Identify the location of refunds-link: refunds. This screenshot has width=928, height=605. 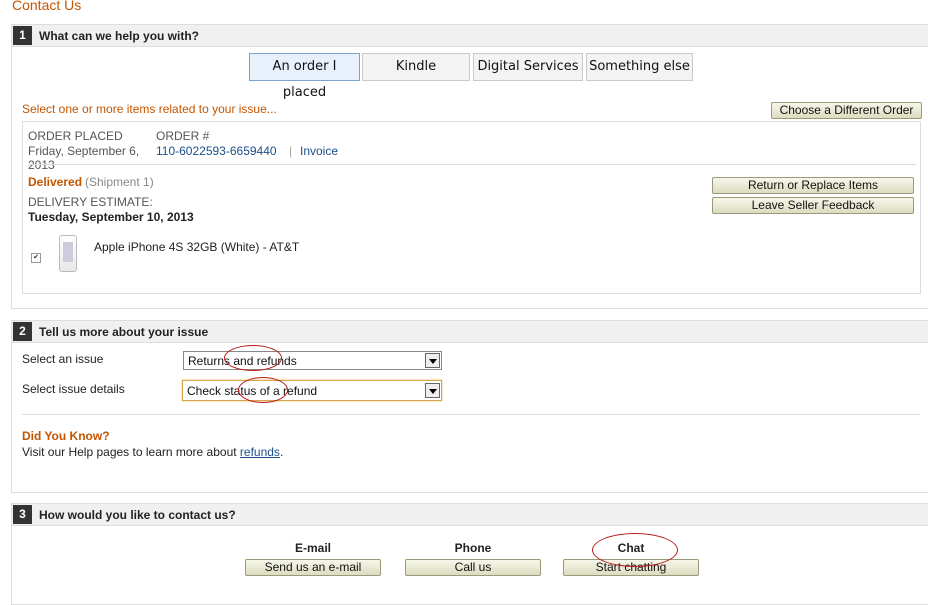
(260, 452).